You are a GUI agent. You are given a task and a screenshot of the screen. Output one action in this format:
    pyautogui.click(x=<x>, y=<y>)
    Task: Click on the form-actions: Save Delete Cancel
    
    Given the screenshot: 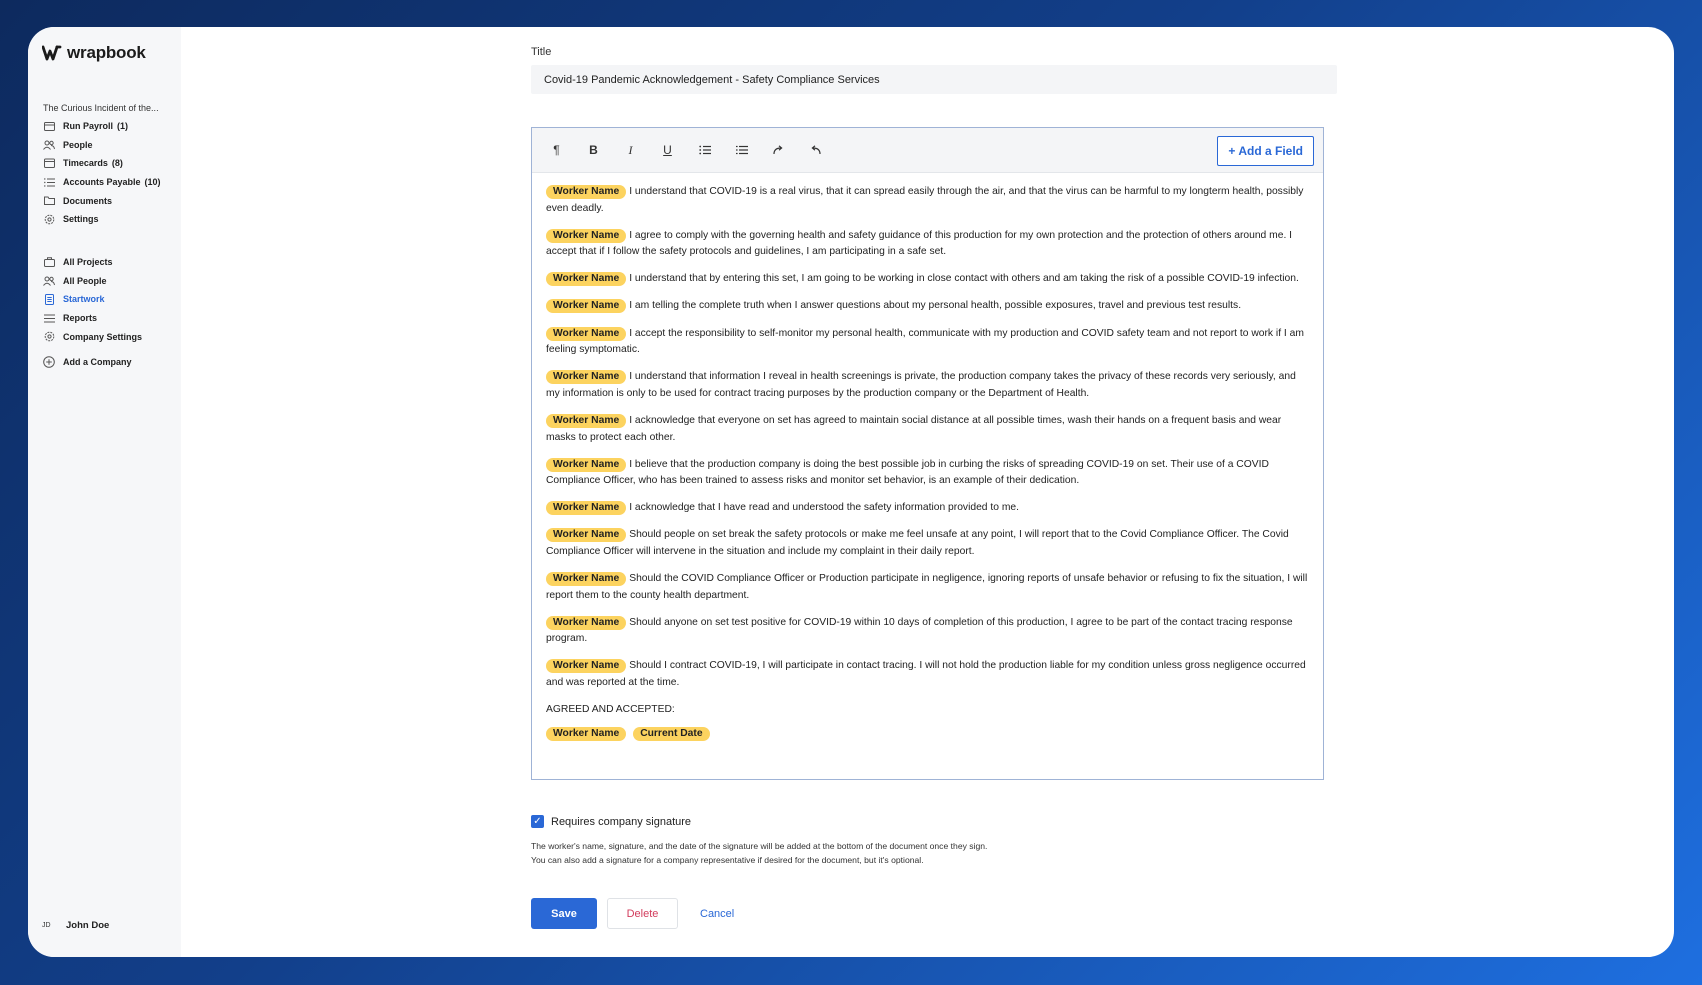 What is the action you would take?
    pyautogui.click(x=632, y=913)
    